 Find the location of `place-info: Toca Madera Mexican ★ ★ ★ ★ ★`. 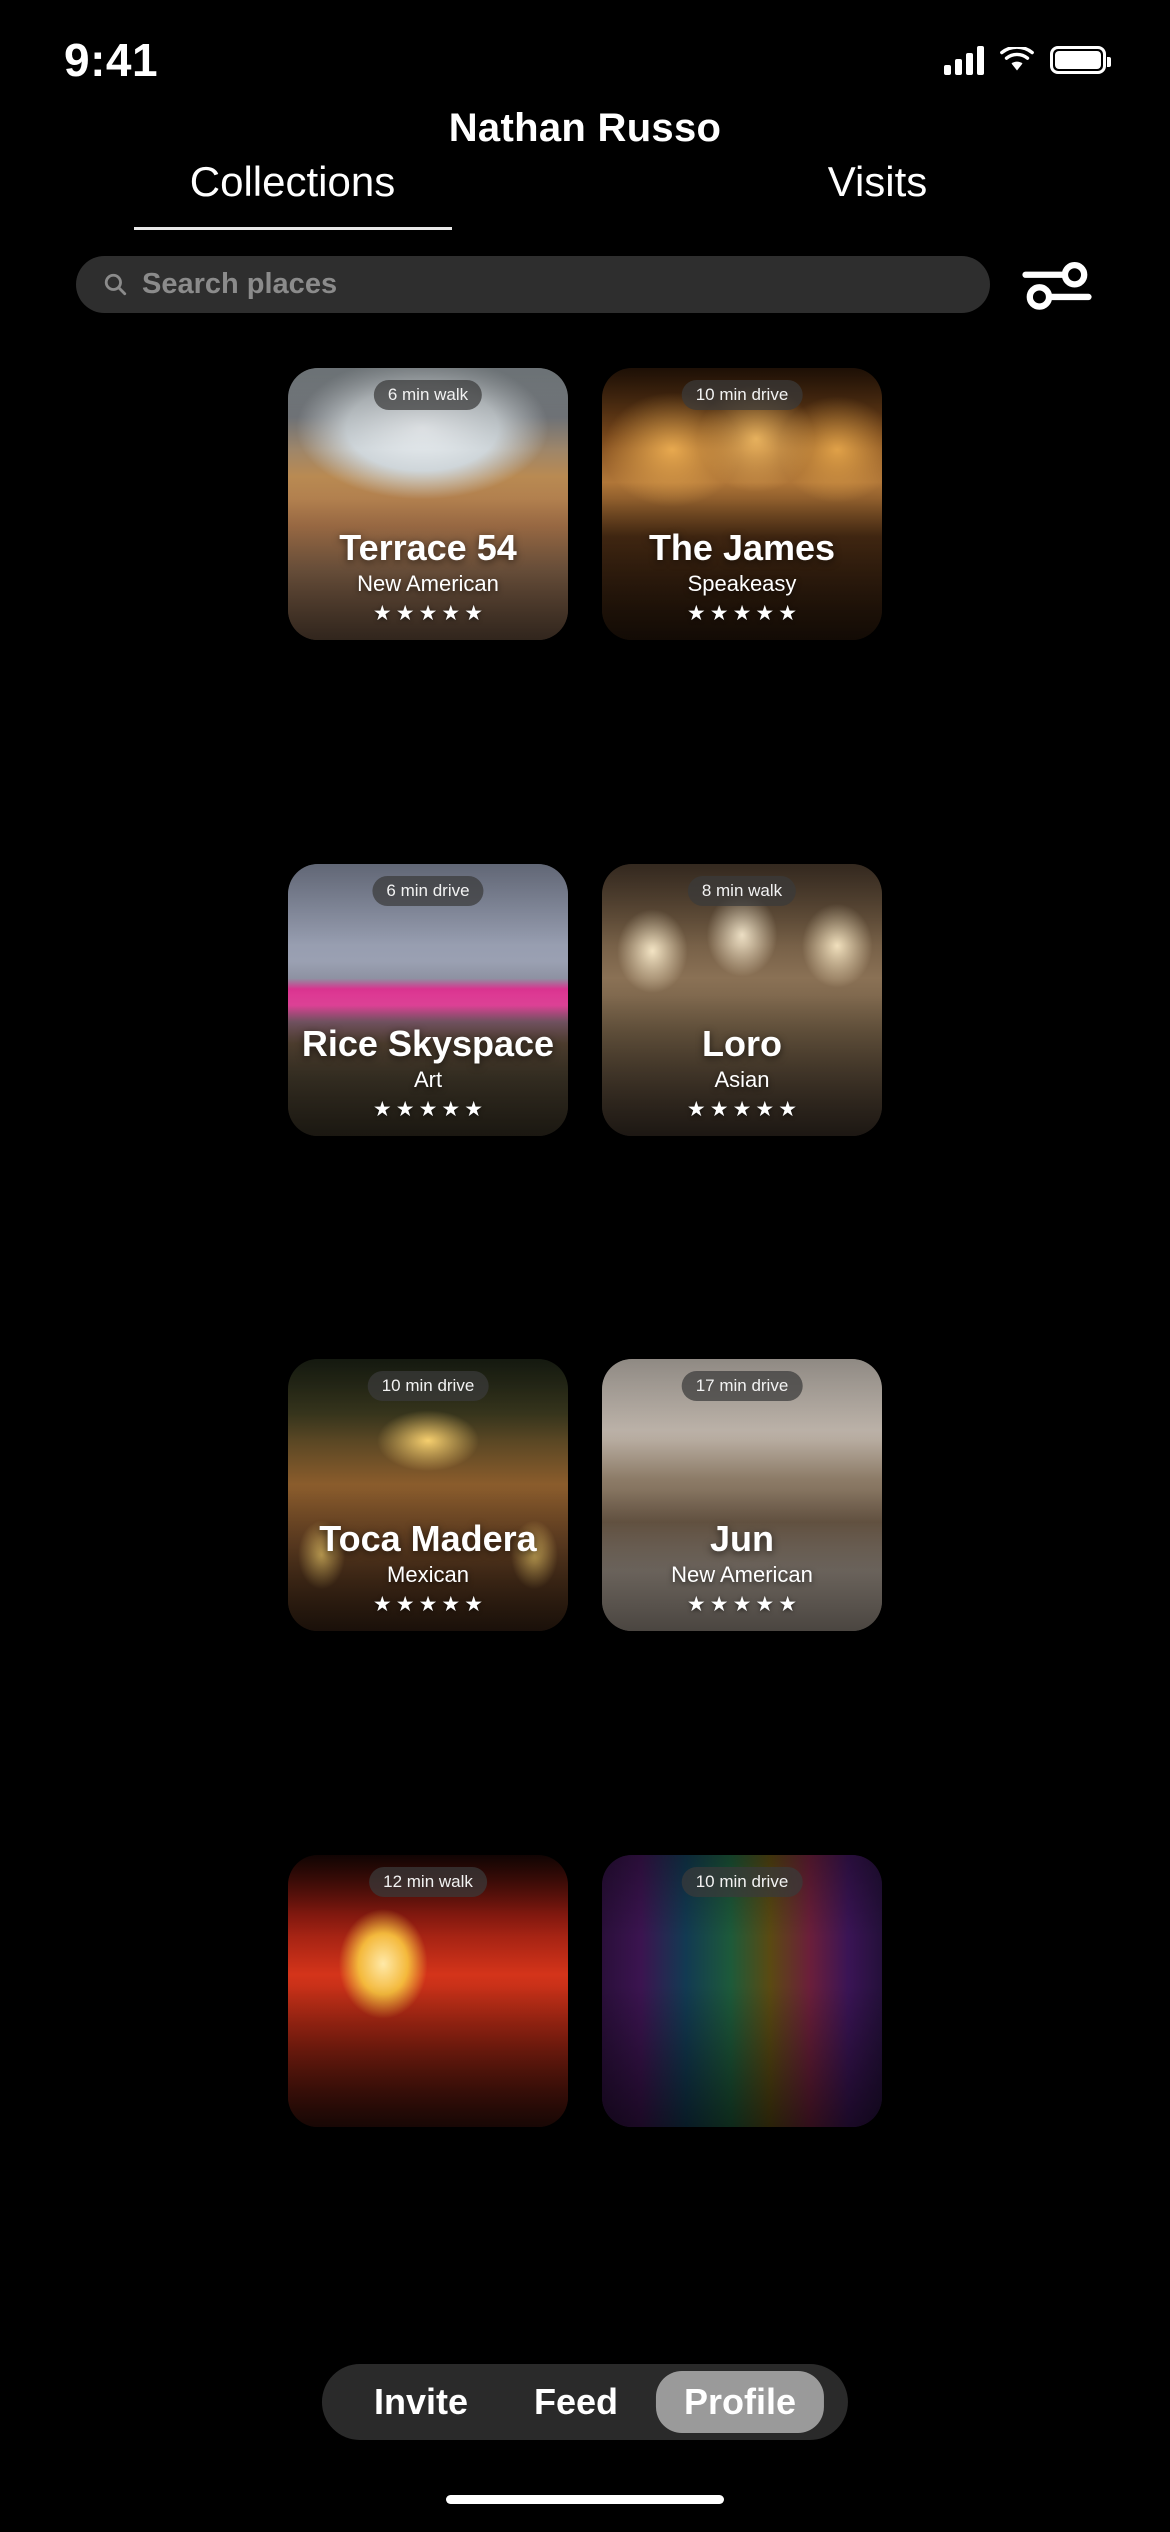

place-info: Toca Madera Mexican ★ ★ ★ ★ ★ is located at coordinates (428, 1567).